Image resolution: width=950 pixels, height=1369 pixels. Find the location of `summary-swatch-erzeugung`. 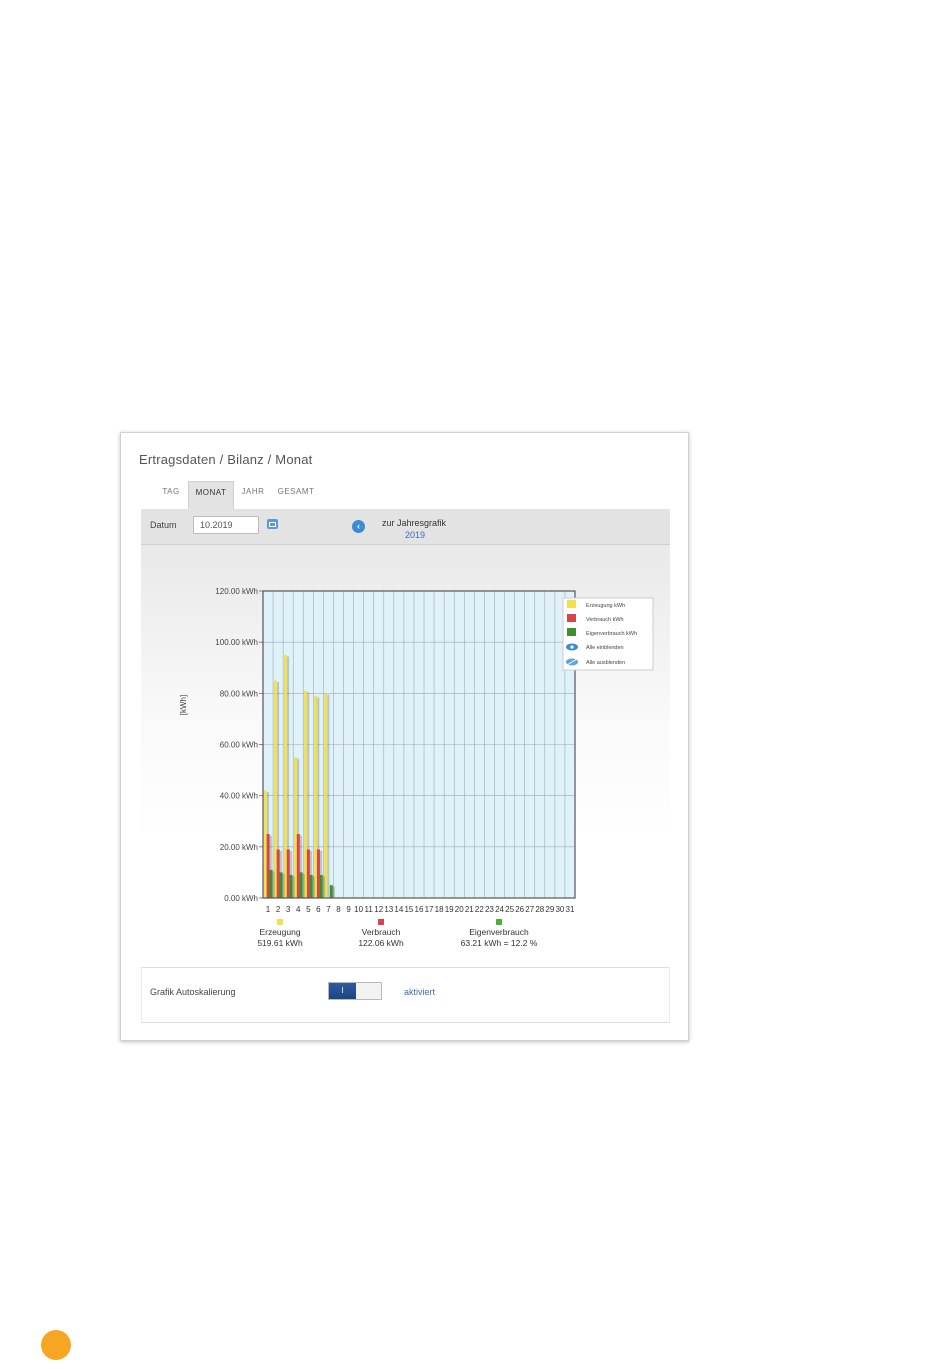

summary-swatch-erzeugung is located at coordinates (280, 922).